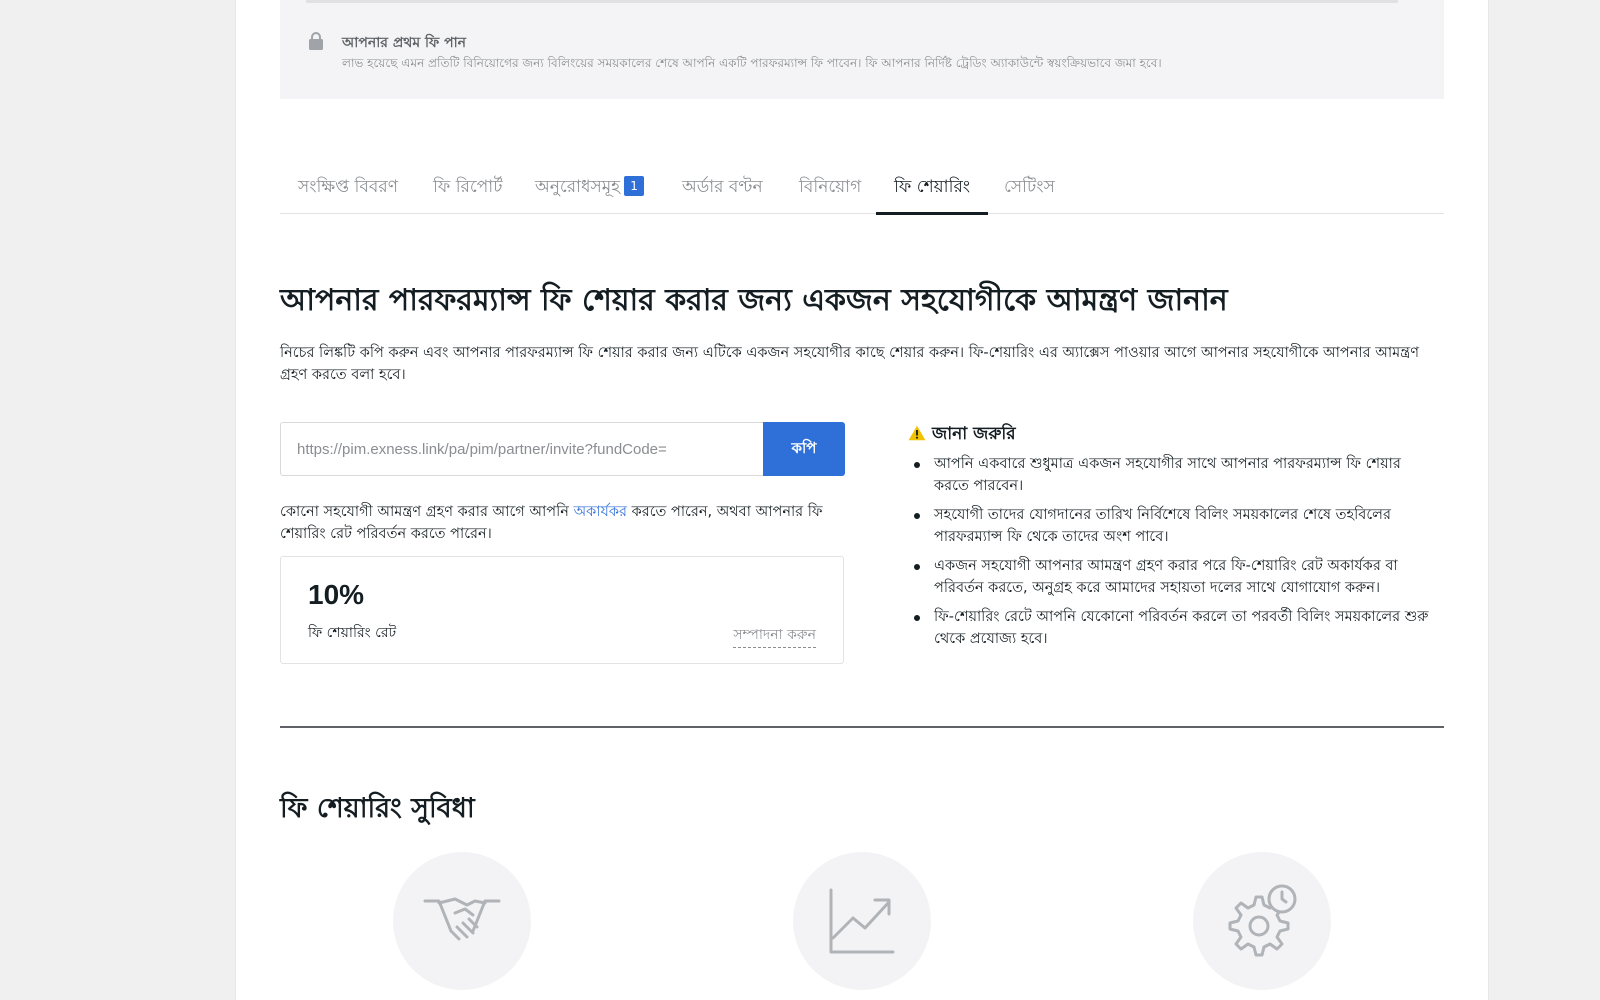 This screenshot has width=1600, height=1000. Describe the element at coordinates (917, 433) in the screenshot. I see `warning-icon` at that location.